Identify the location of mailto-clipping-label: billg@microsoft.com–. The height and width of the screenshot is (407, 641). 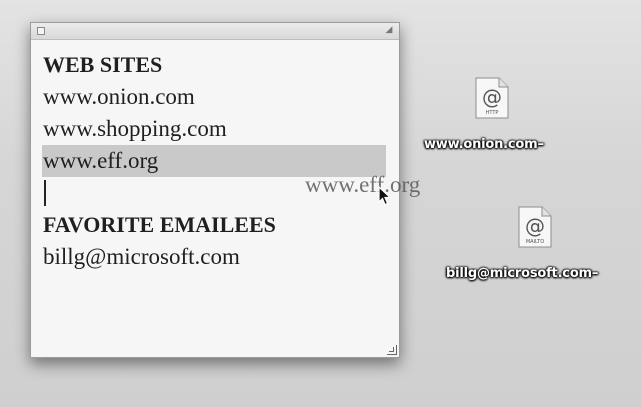
(522, 273).